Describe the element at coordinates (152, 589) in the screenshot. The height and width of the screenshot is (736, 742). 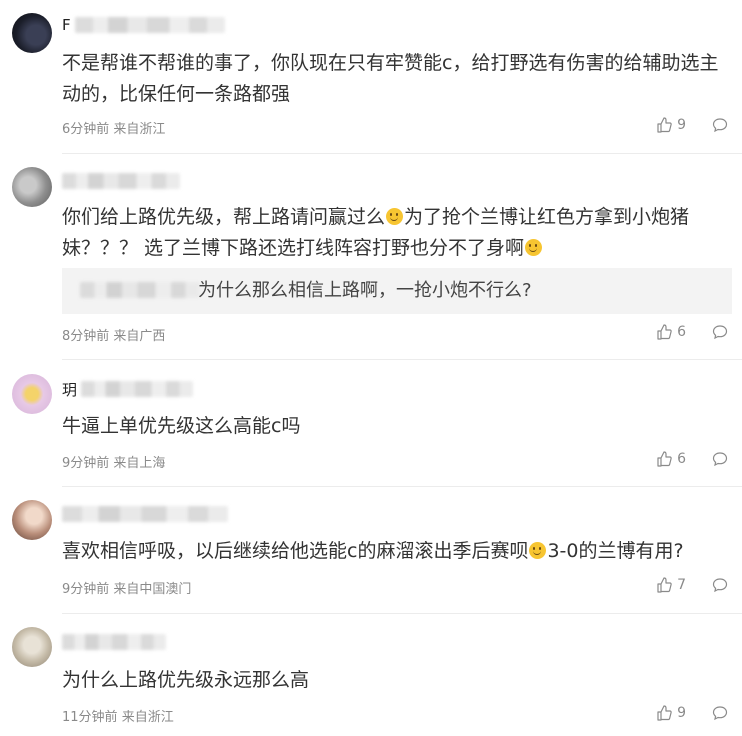
I see `comment-location: 来自中国澳门` at that location.